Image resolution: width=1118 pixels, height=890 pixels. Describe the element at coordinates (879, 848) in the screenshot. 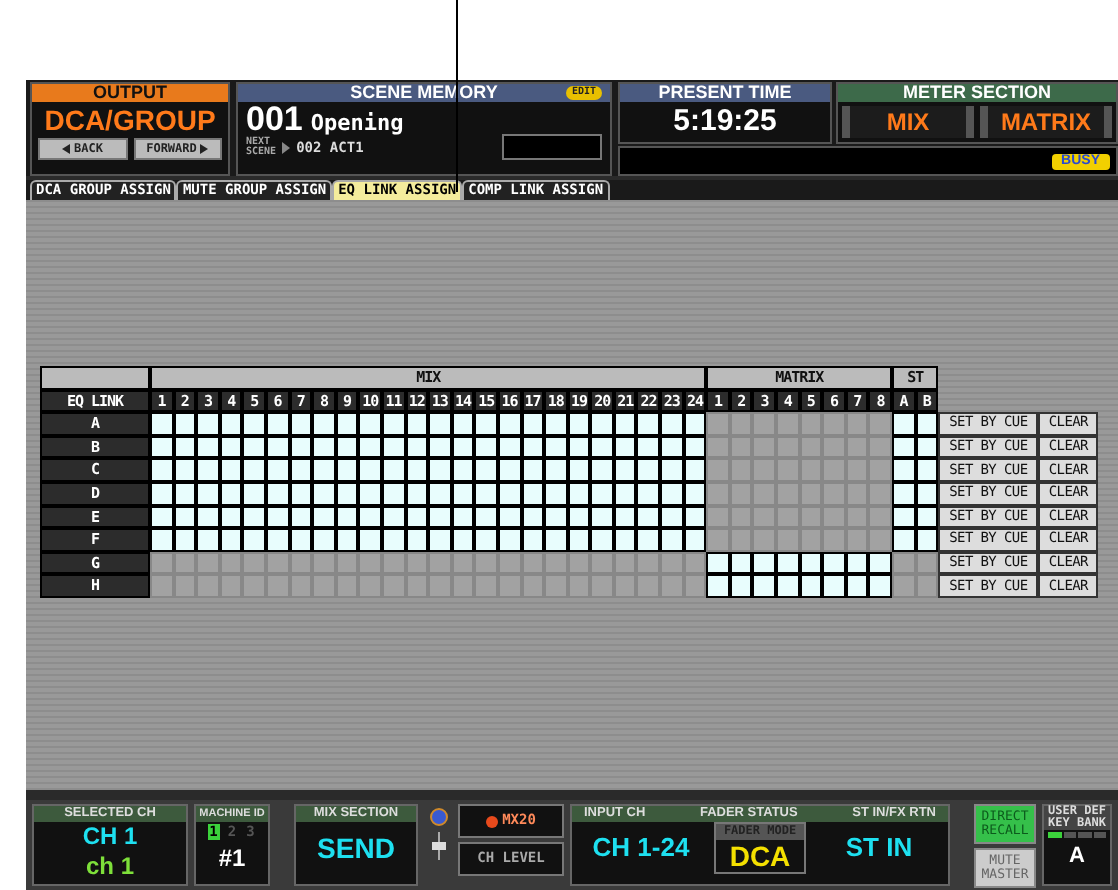

I see `st-in-value: ST IN` at that location.